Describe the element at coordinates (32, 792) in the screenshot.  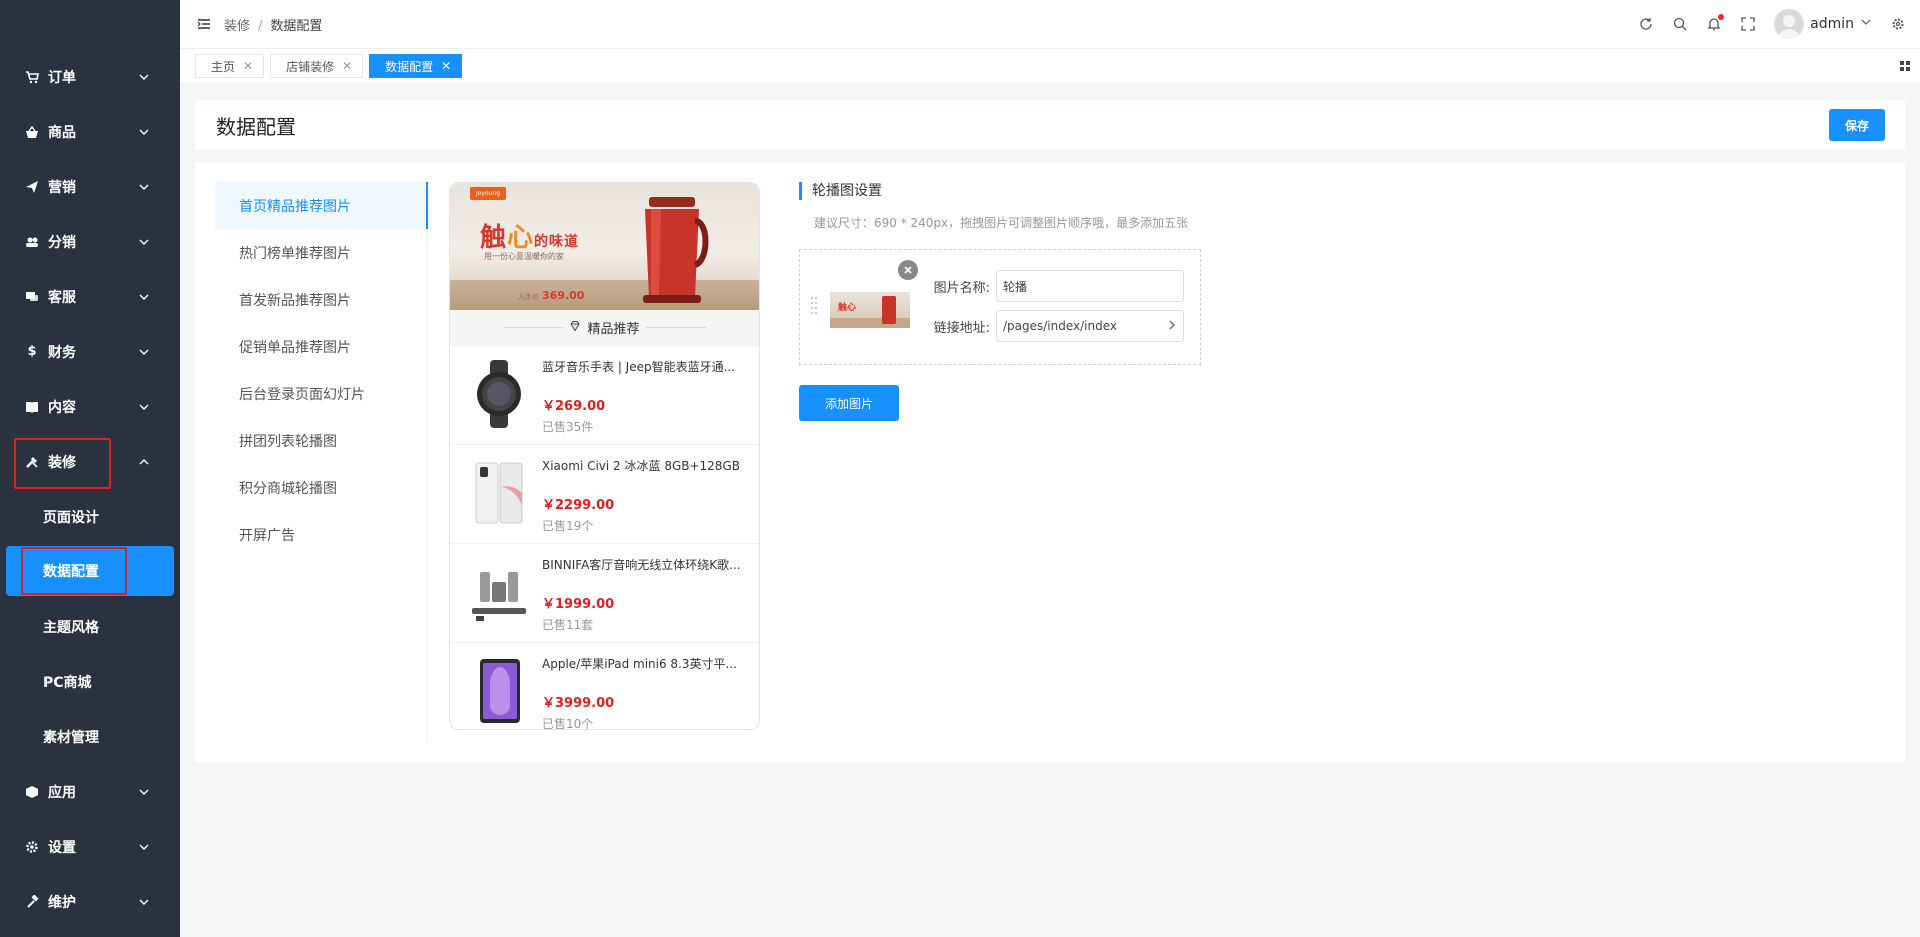
I see `cube-icon` at that location.